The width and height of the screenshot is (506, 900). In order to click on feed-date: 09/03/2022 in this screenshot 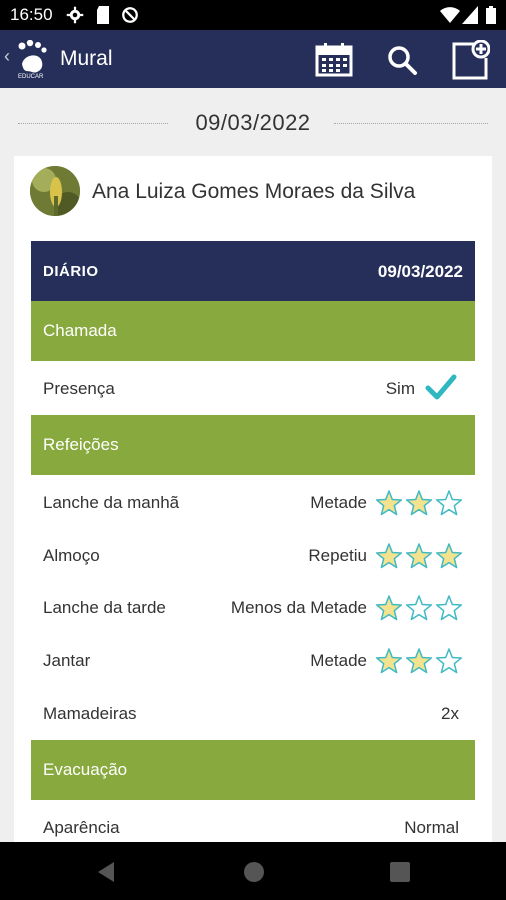, I will do `click(253, 122)`.